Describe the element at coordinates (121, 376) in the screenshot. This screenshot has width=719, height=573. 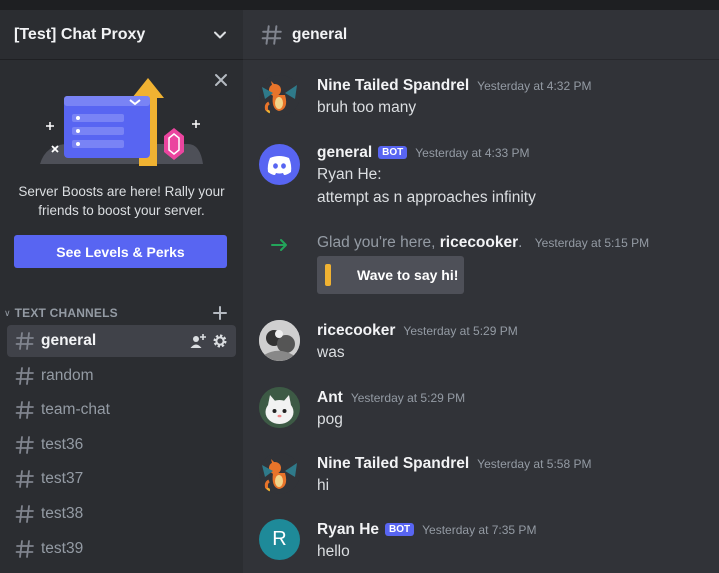
I see `channel-random: random` at that location.